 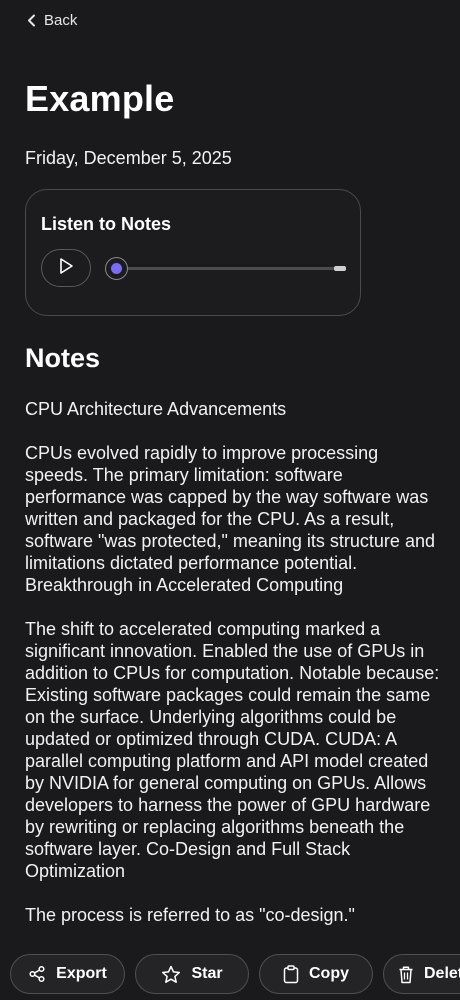 I want to click on star-button: Star, so click(x=192, y=974).